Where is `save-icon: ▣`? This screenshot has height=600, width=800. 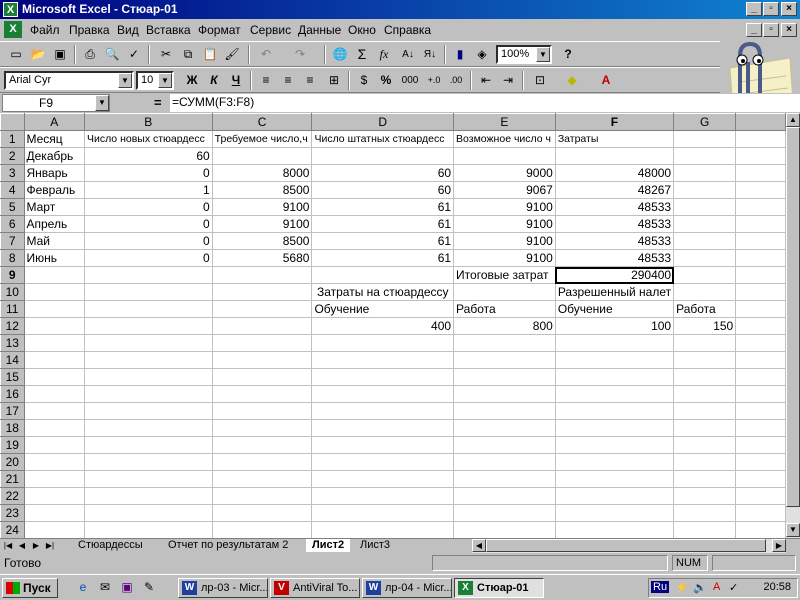
save-icon: ▣ is located at coordinates (60, 54).